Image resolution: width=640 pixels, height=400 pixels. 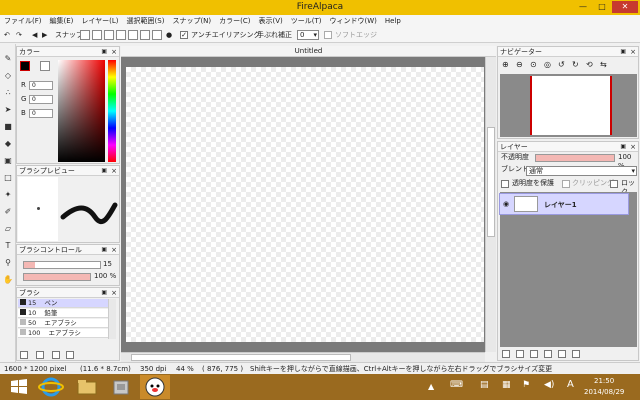 What do you see at coordinates (8, 195) in the screenshot?
I see `magic-wand-icon: ✦` at bounding box center [8, 195].